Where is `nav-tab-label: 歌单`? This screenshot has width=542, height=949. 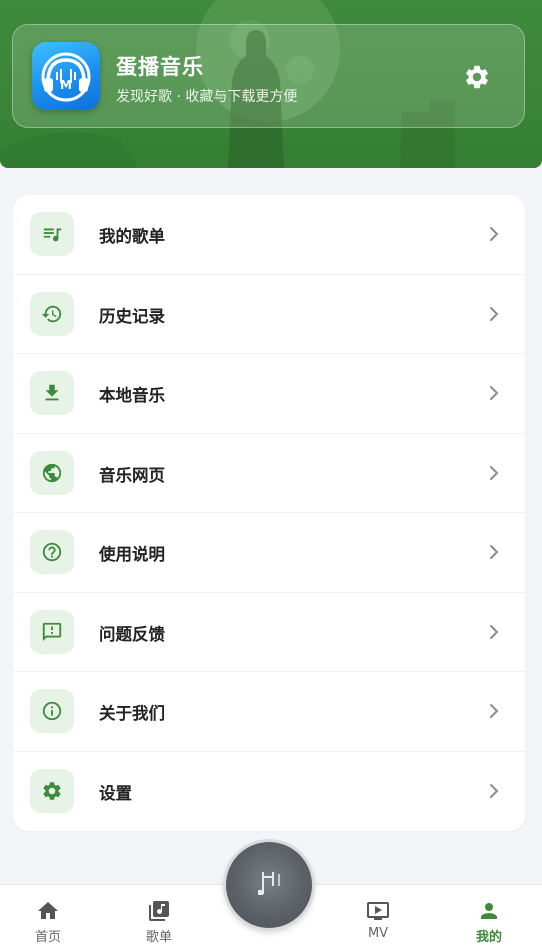 nav-tab-label: 歌单 is located at coordinates (158, 937).